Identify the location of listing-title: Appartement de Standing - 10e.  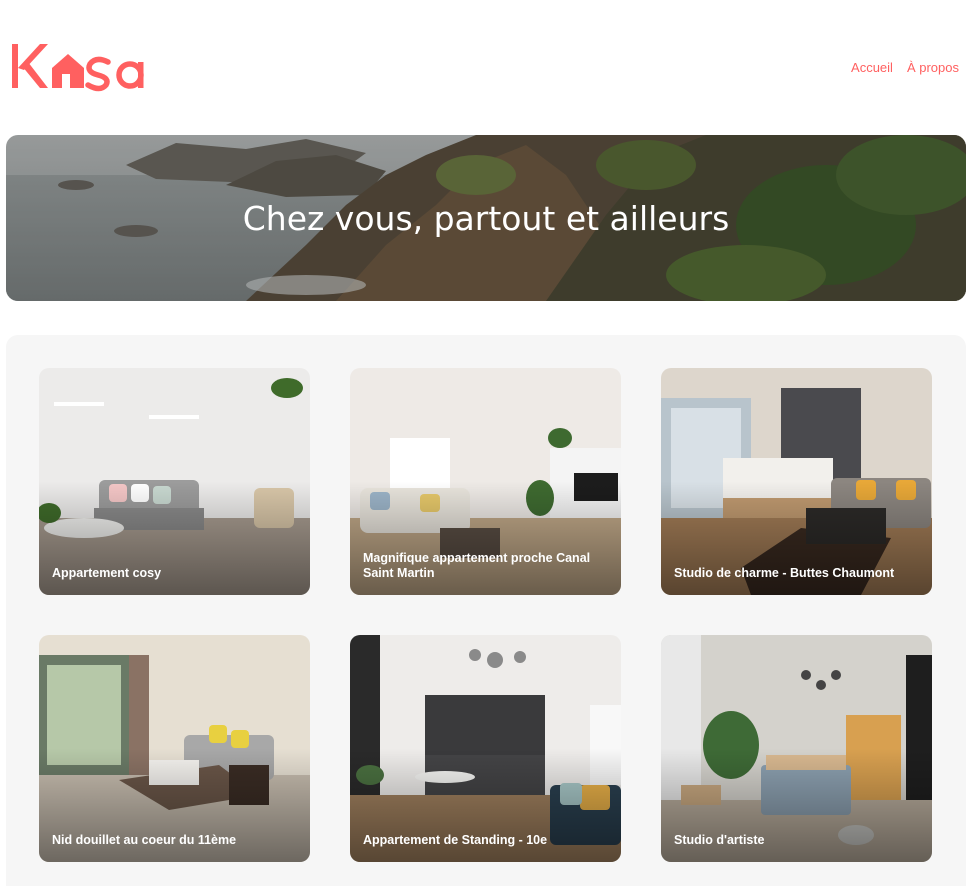
(455, 840).